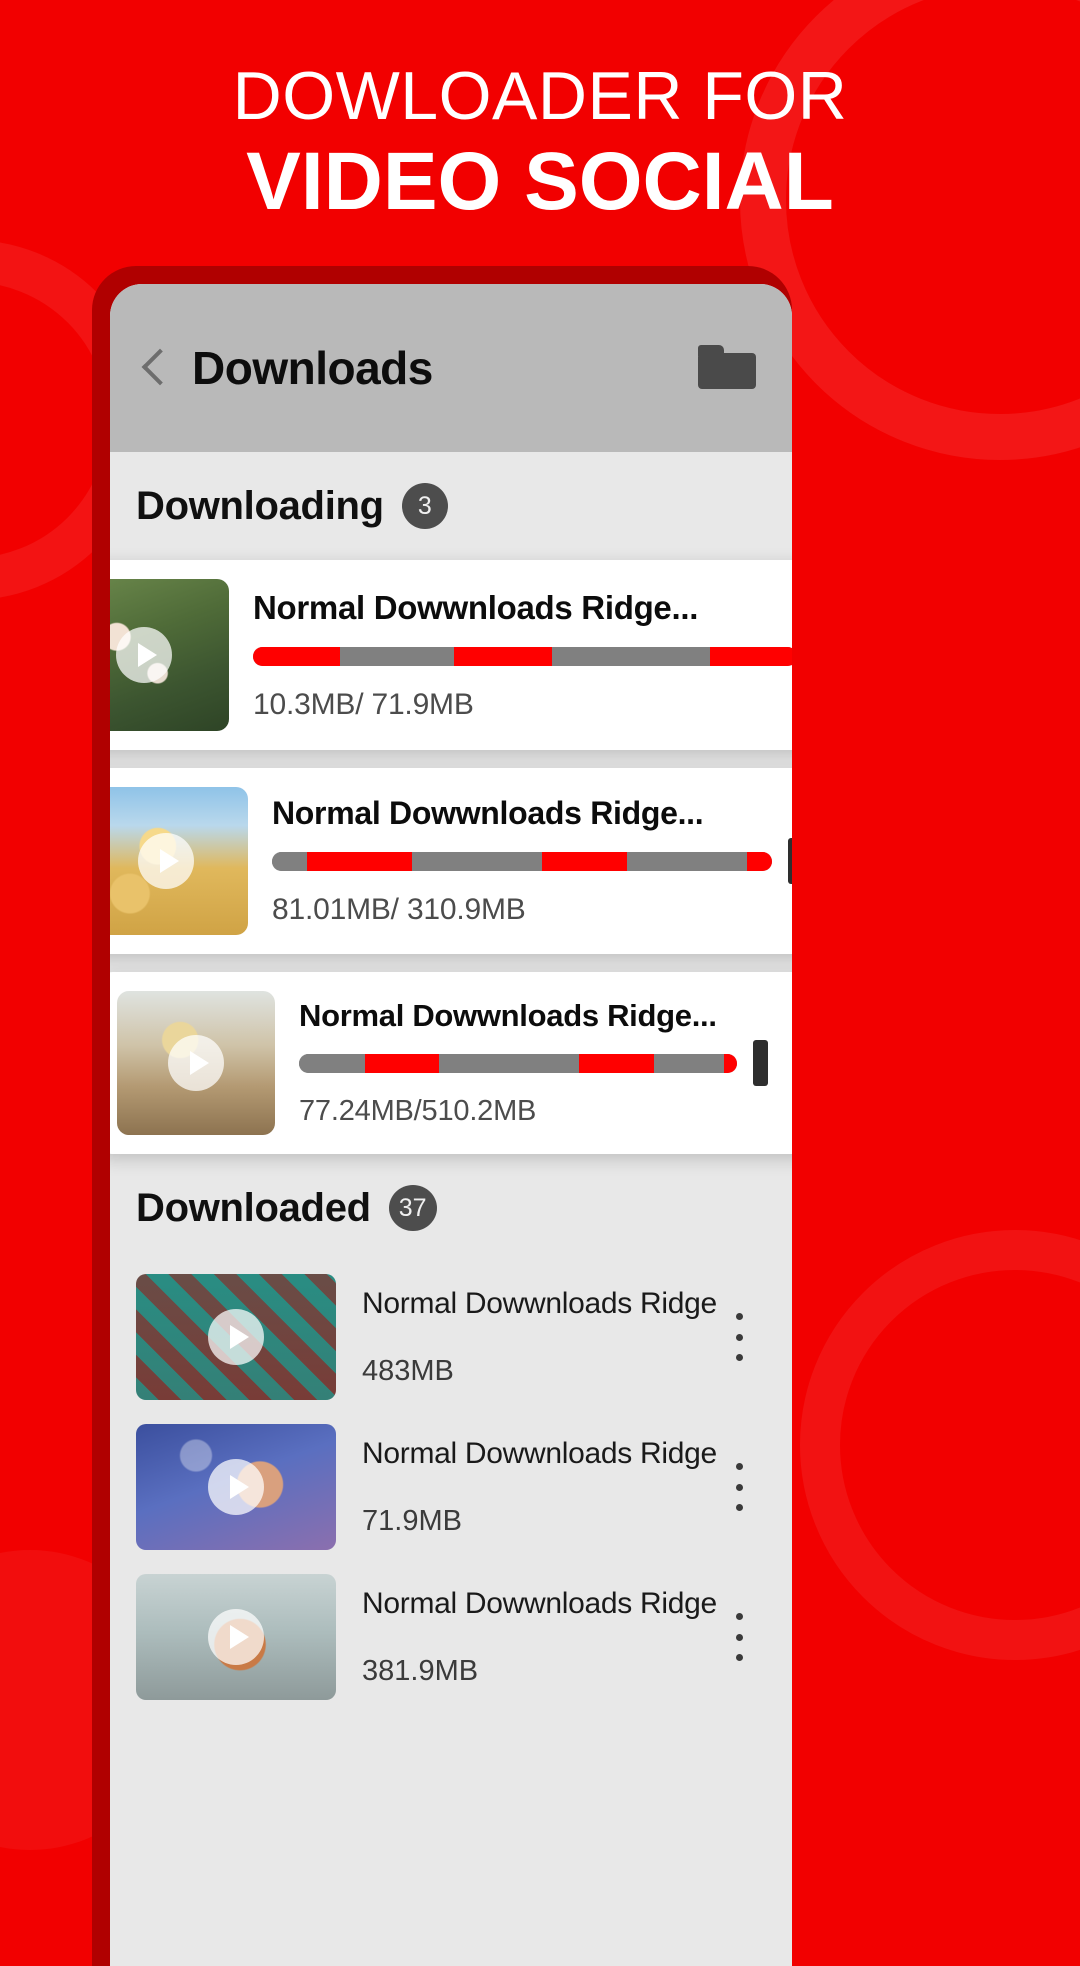 Image resolution: width=1080 pixels, height=1966 pixels. Describe the element at coordinates (260, 505) in the screenshot. I see `downloading-section-title: Downloading` at that location.